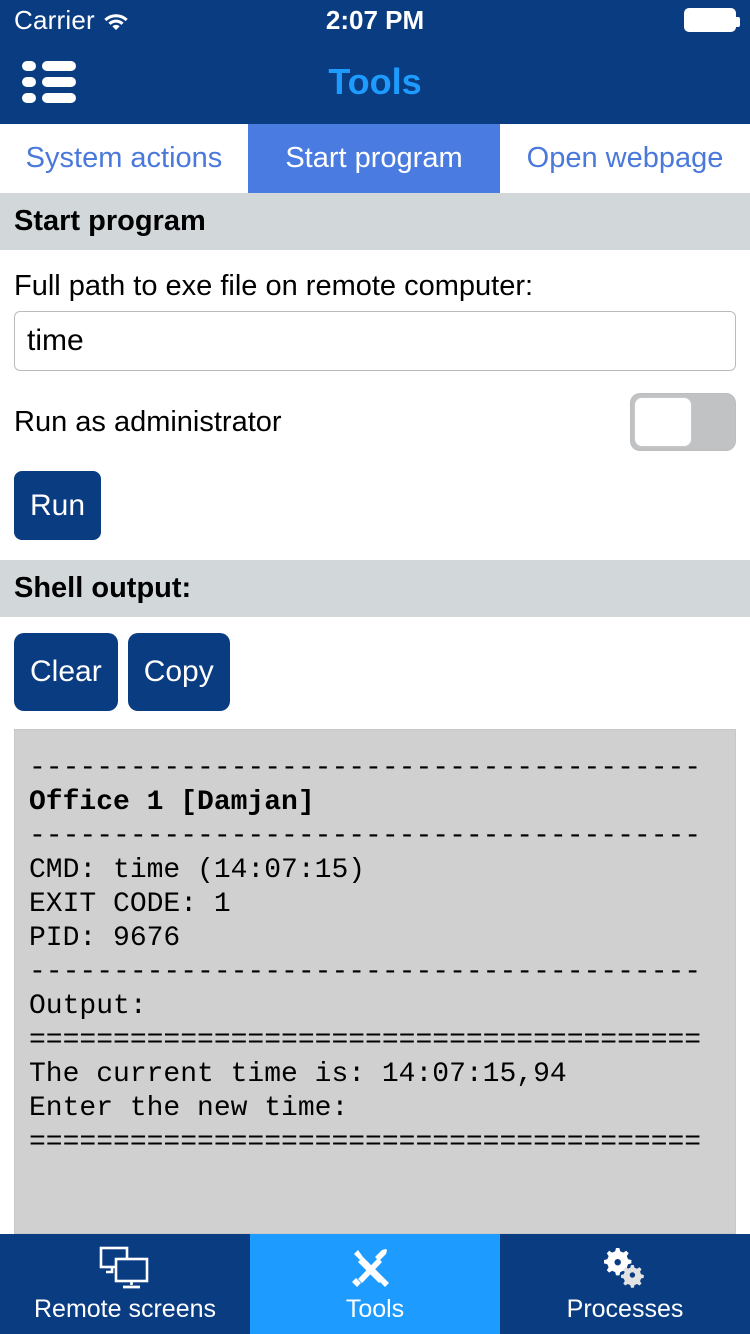  I want to click on bottom-tab-bar: Remote screens Tools Processes, so click(375, 1284).